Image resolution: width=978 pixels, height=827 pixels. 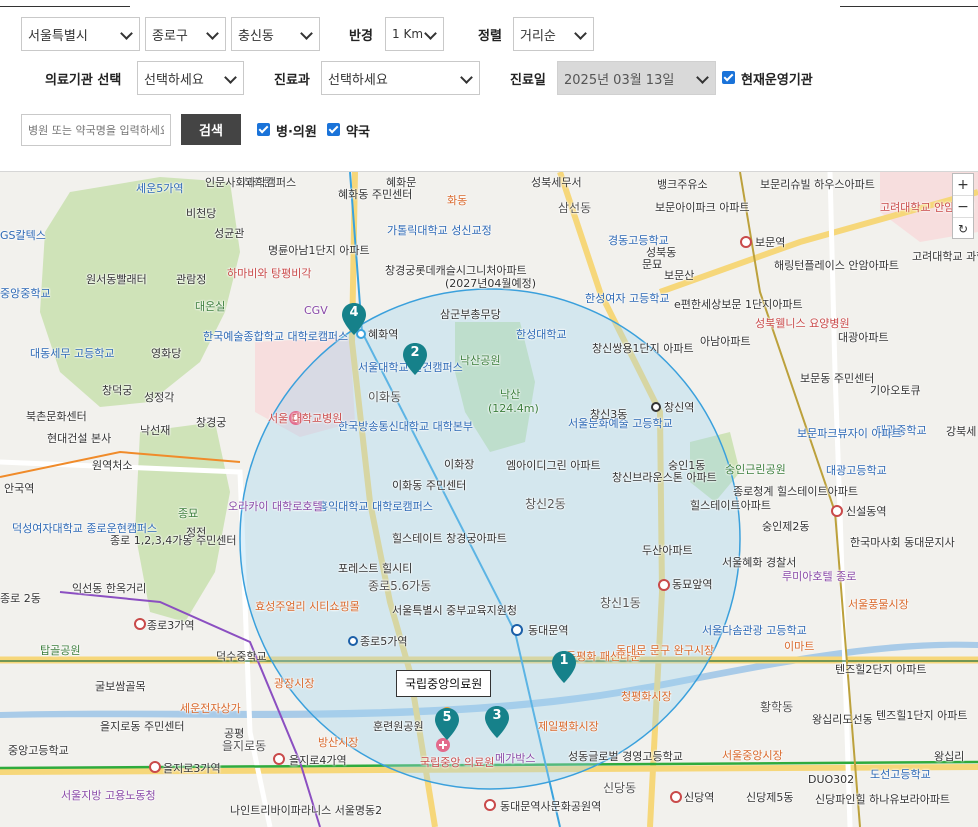 What do you see at coordinates (190, 78) in the screenshot?
I see `institution-select: 선택하세요` at bounding box center [190, 78].